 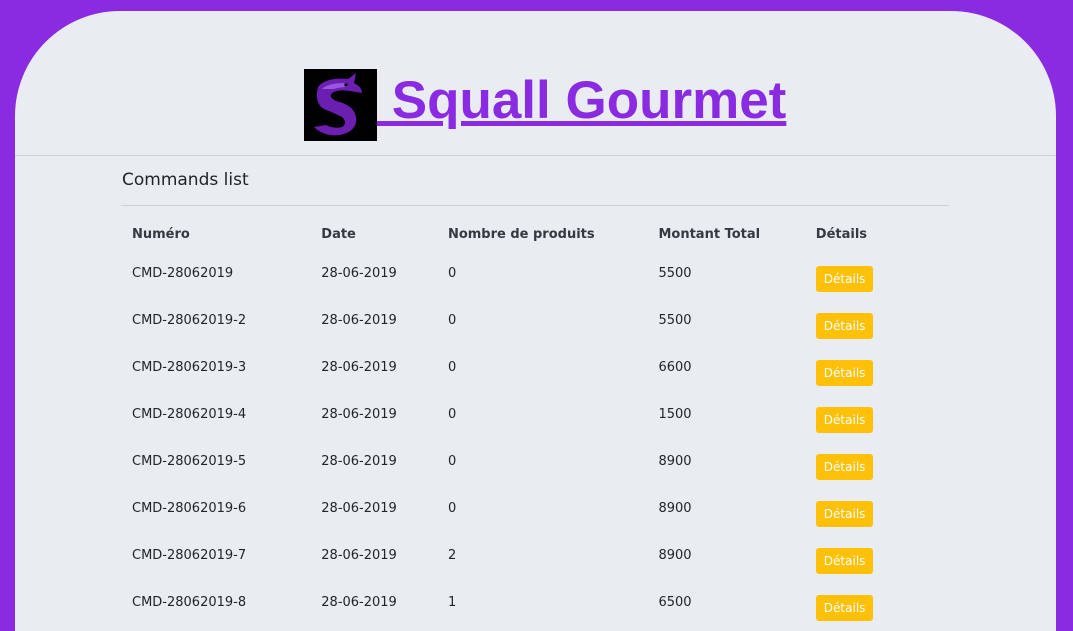 I want to click on cell-numero: CMD-28062019-4, so click(x=189, y=414).